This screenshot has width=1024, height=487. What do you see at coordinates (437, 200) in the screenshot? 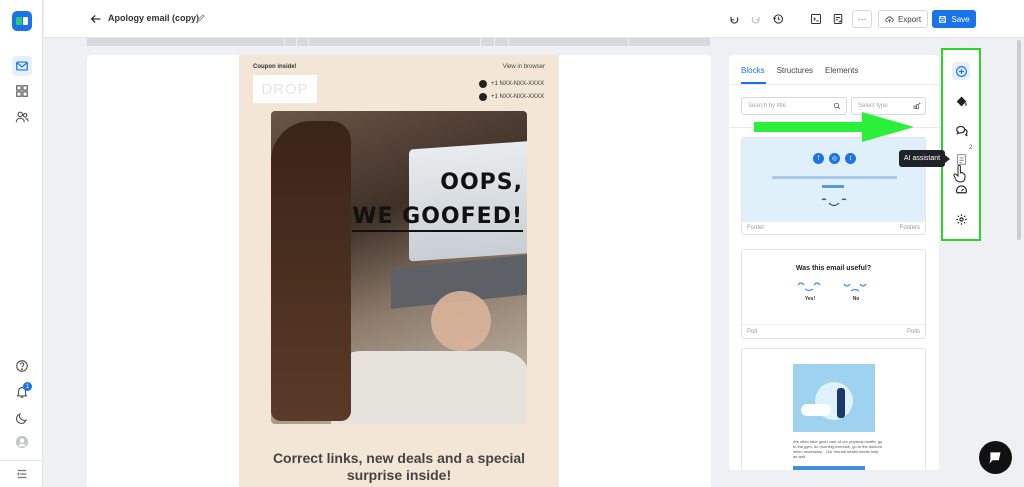
I see `hero-headline: OOPS, WE GOOFED!` at bounding box center [437, 200].